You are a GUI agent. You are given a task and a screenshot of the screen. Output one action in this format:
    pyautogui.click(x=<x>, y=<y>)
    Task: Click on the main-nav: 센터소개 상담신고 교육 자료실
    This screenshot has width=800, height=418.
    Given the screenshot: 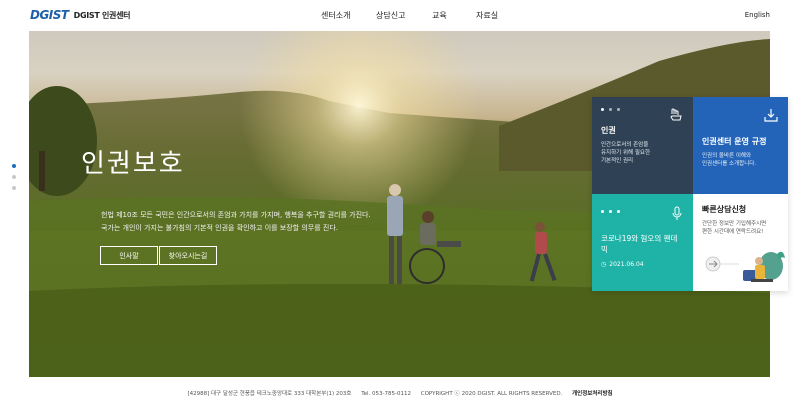 What is the action you would take?
    pyautogui.click(x=400, y=17)
    